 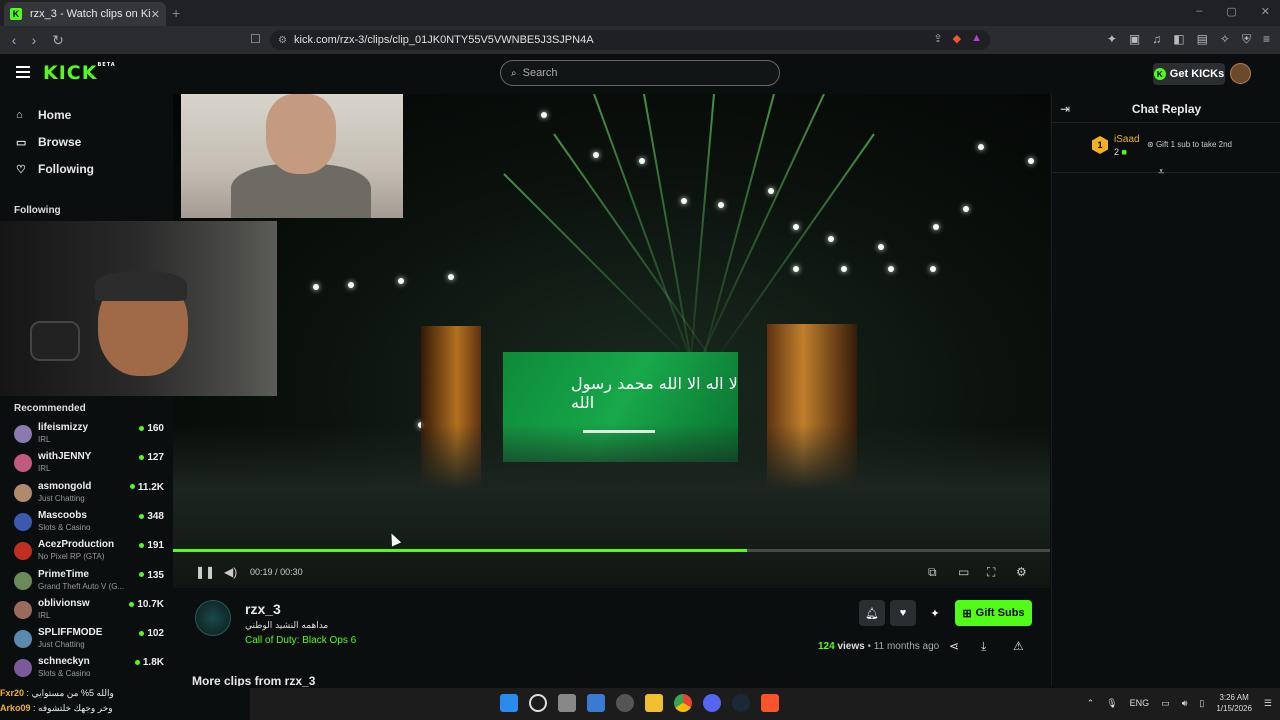 What do you see at coordinates (89, 639) in the screenshot?
I see `recommended-channel: SPLIFFMODE Just Chatting 102` at bounding box center [89, 639].